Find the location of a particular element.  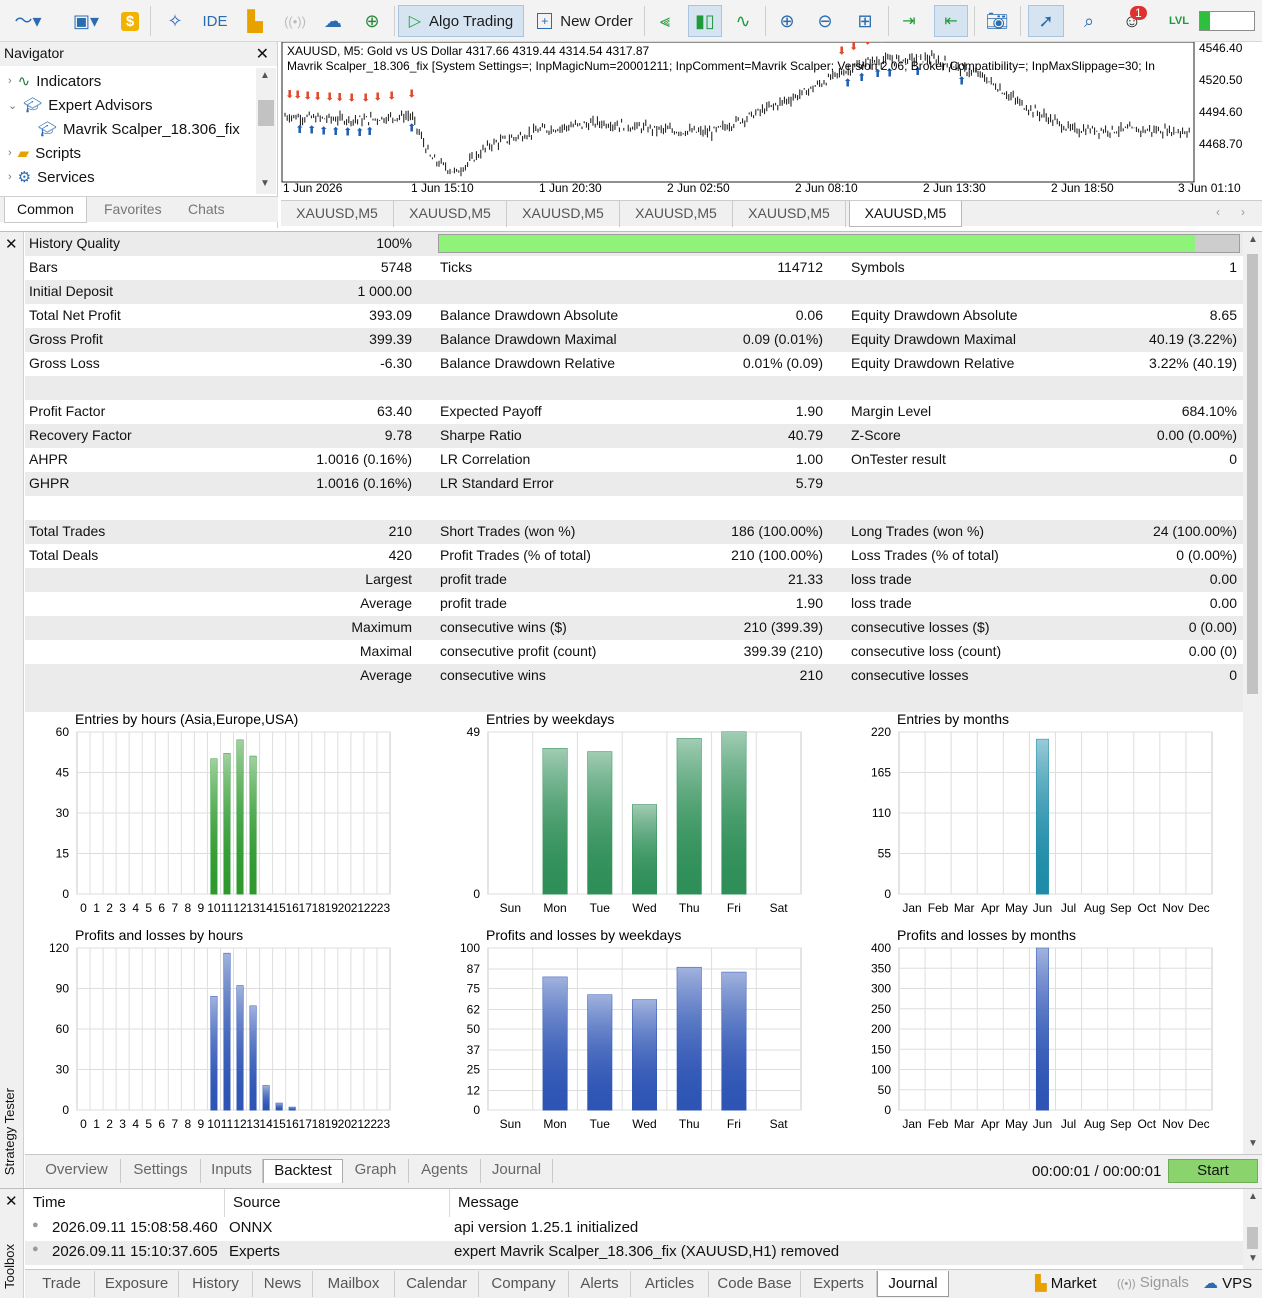

tab-calendar: Calendar is located at coordinates (437, 1284).